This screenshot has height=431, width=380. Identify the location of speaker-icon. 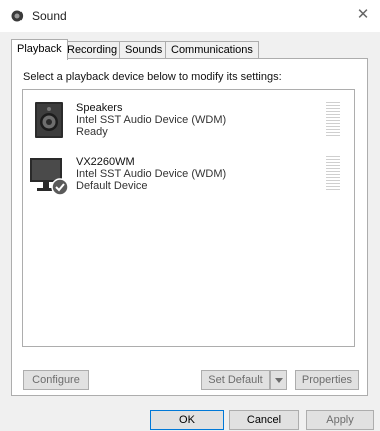
(17, 16).